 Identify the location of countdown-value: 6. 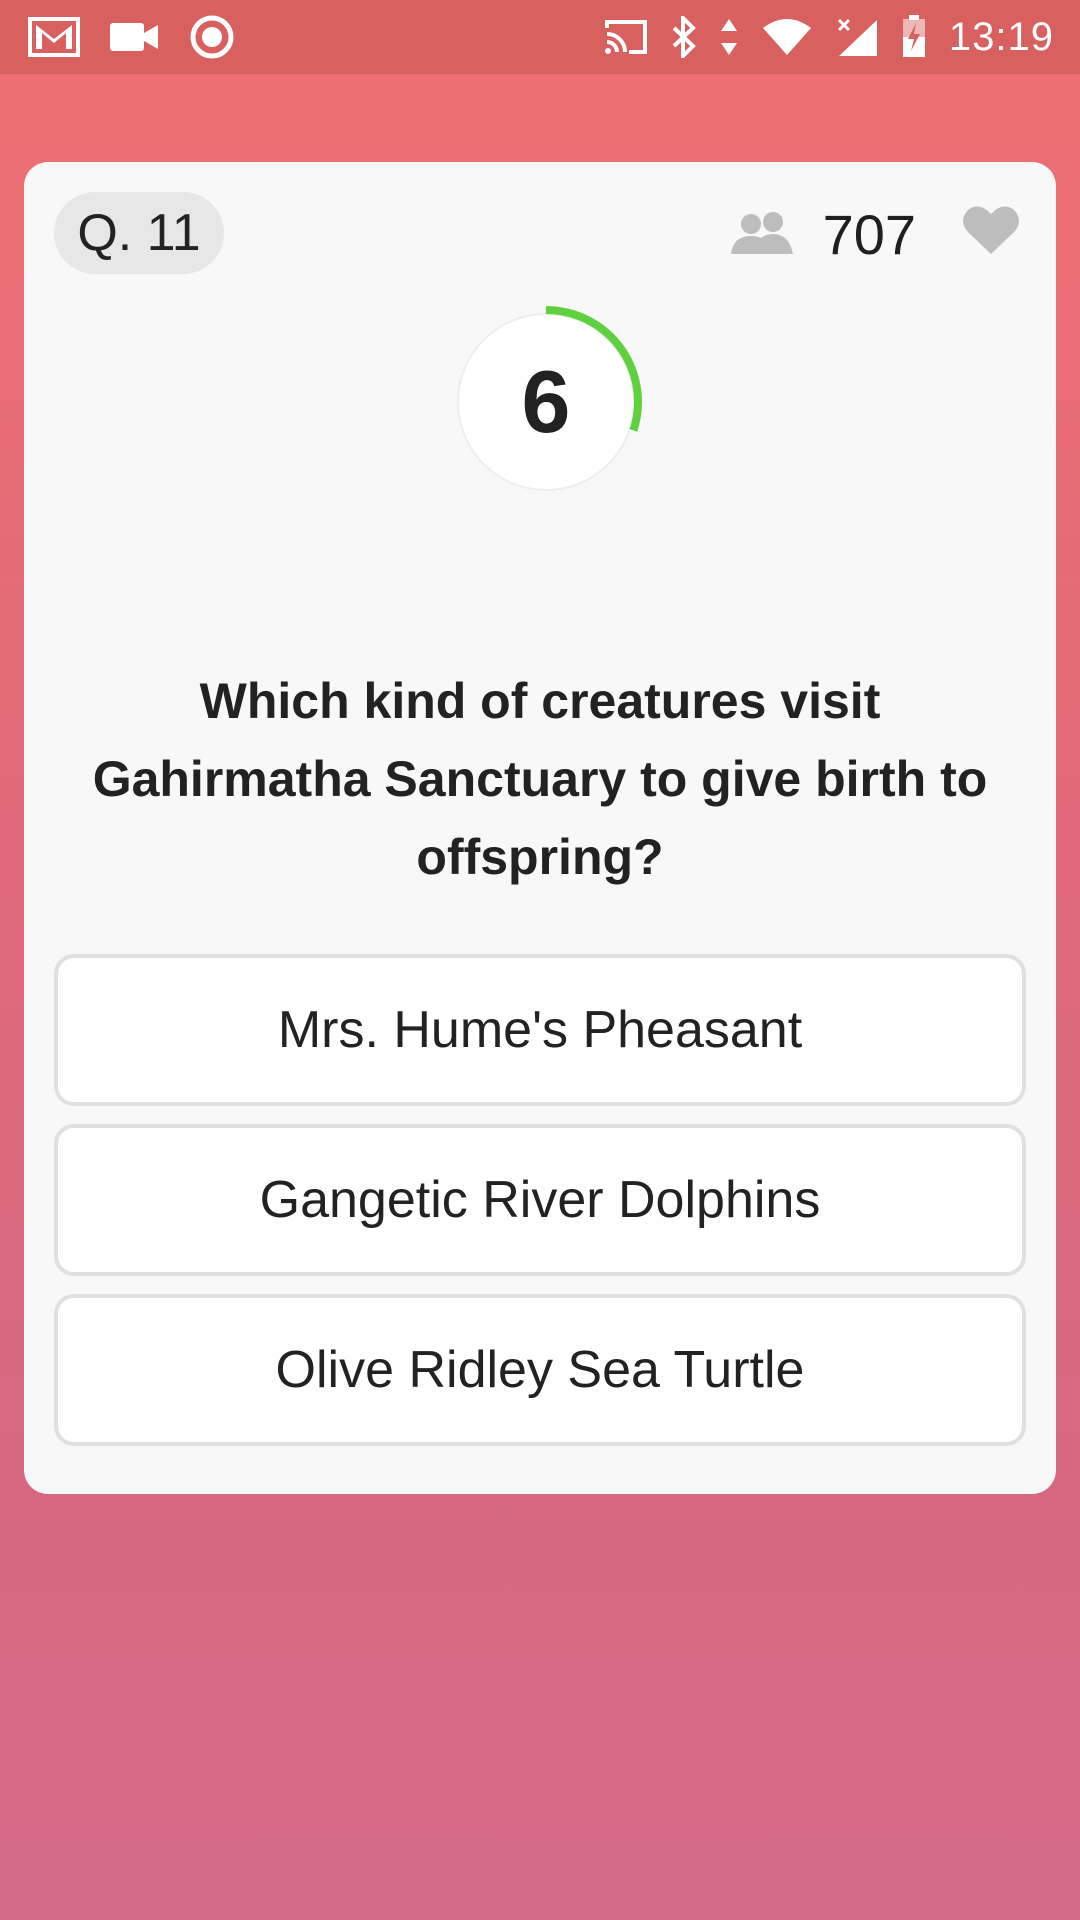
(546, 401).